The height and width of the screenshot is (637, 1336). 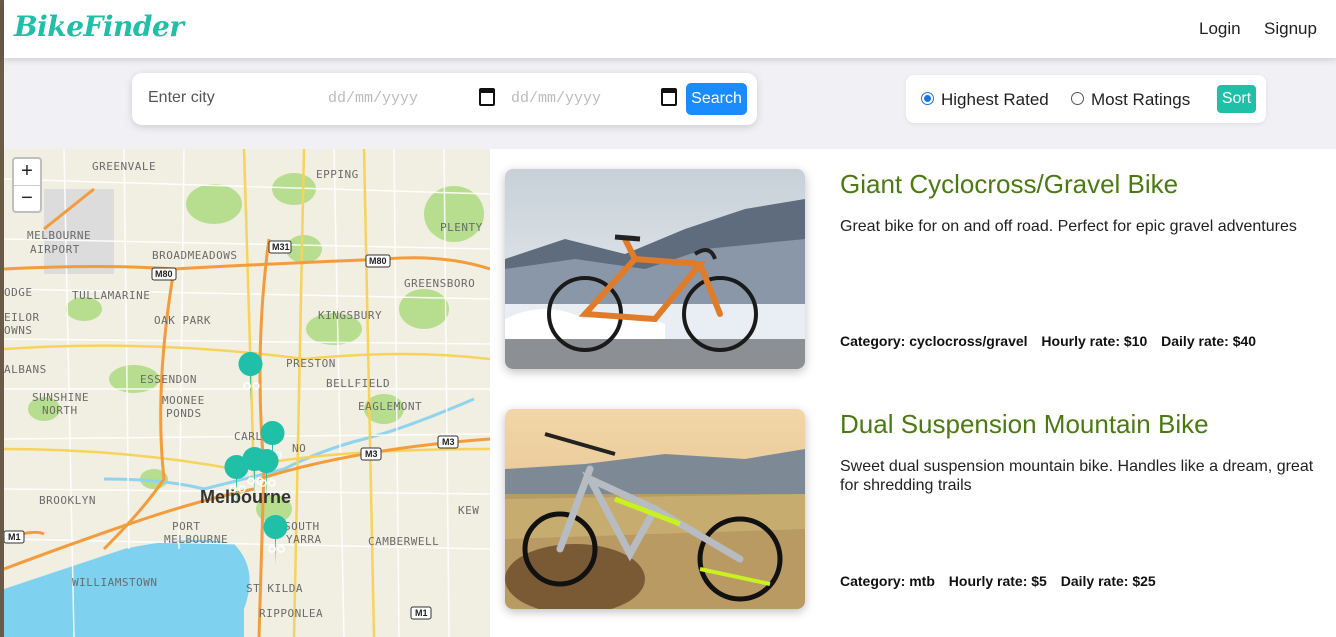 What do you see at coordinates (27, 172) in the screenshot?
I see `zoom-in-button: +` at bounding box center [27, 172].